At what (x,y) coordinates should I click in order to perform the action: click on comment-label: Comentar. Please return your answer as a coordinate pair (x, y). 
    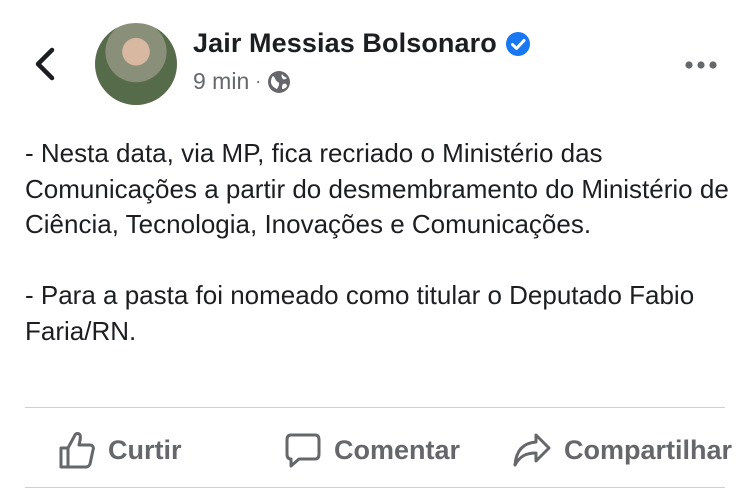
    Looking at the image, I should click on (397, 449).